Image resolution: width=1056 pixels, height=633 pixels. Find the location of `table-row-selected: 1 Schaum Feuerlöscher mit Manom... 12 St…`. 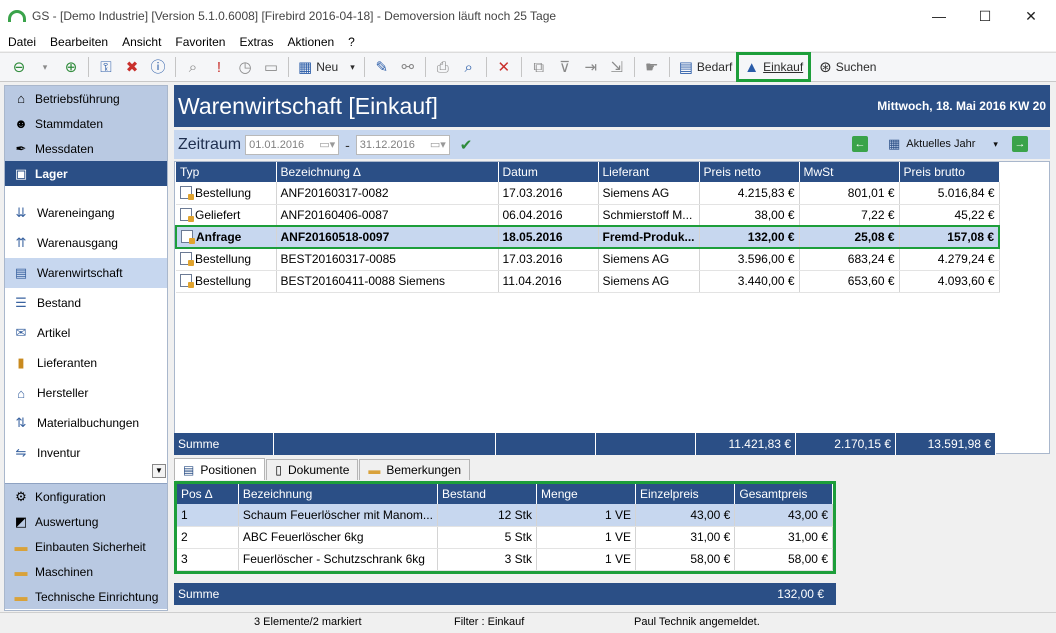

table-row-selected: 1 Schaum Feuerlöscher mit Manom... 12 St… is located at coordinates (505, 515).